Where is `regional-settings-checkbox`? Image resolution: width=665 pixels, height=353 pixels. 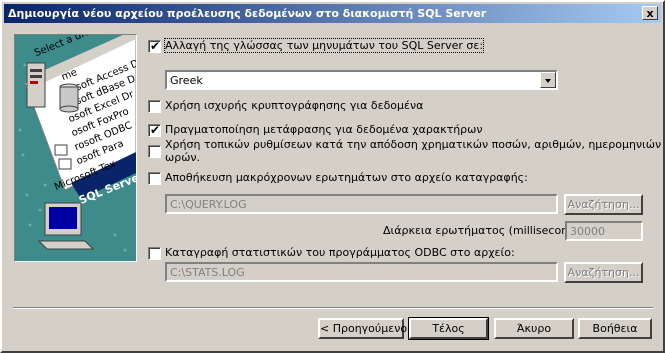 regional-settings-checkbox is located at coordinates (154, 151).